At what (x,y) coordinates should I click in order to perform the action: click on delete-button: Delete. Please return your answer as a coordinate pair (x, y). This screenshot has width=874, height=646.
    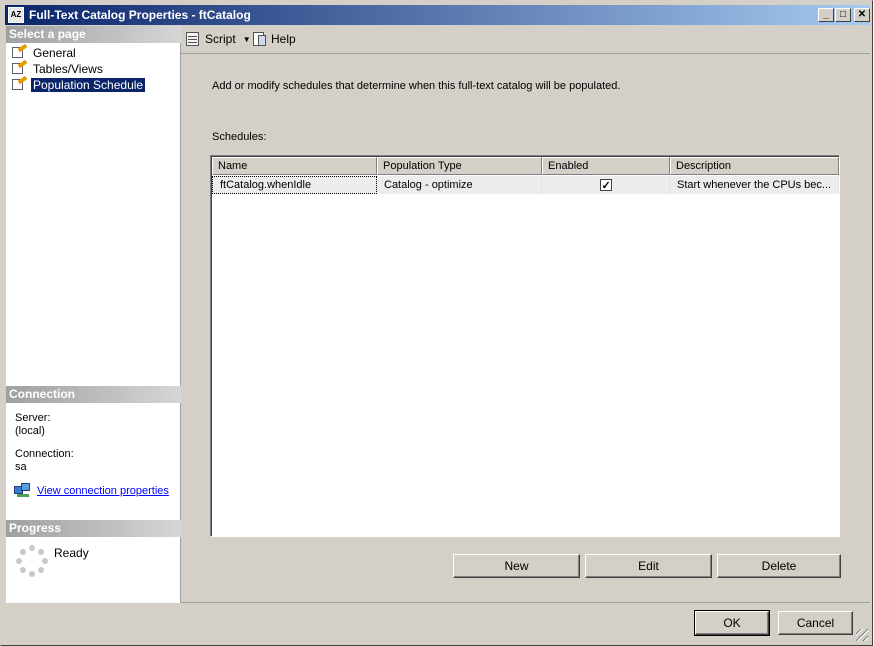
    Looking at the image, I should click on (779, 566).